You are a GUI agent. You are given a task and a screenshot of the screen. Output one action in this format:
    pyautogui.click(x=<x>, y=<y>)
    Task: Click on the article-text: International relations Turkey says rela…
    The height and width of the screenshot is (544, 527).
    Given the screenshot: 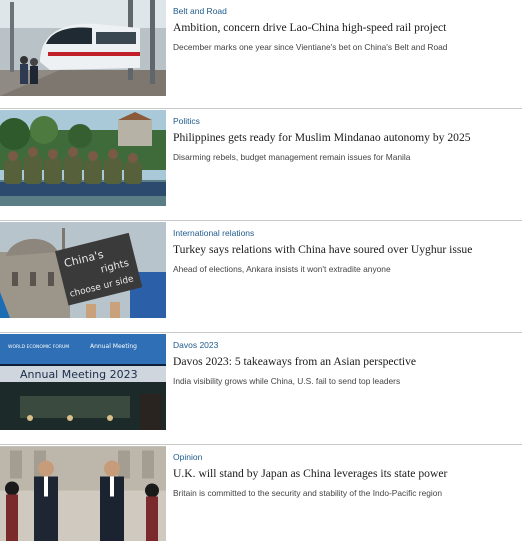 What is the action you would take?
    pyautogui.click(x=347, y=248)
    